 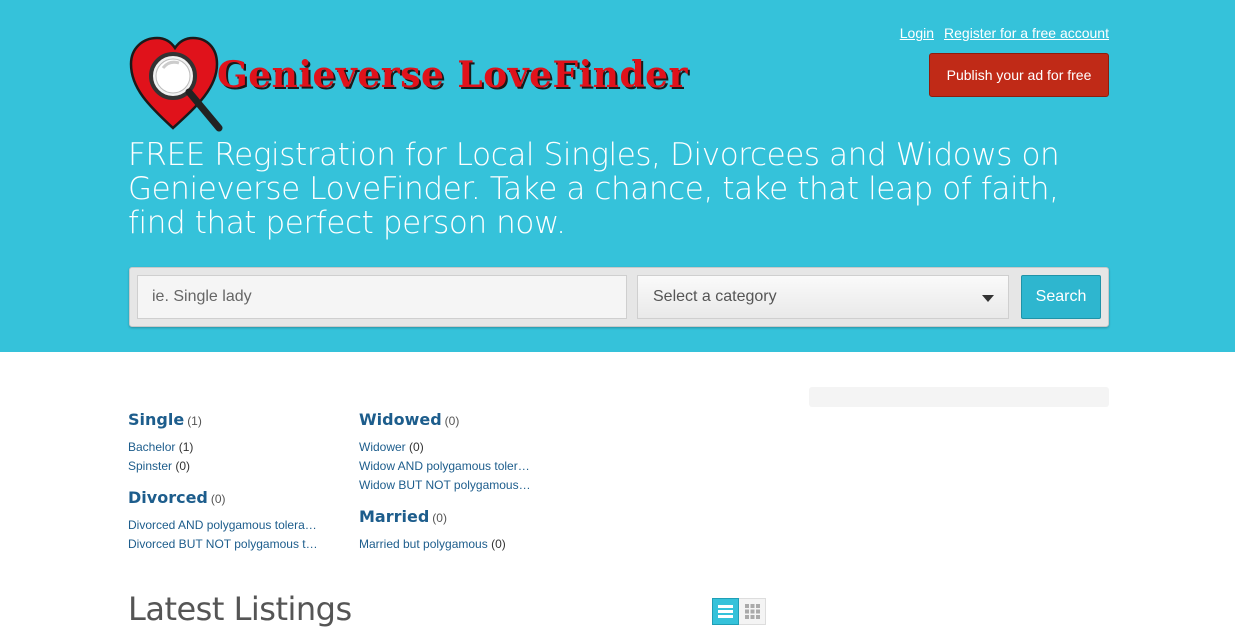 I want to click on search-input, so click(x=382, y=297).